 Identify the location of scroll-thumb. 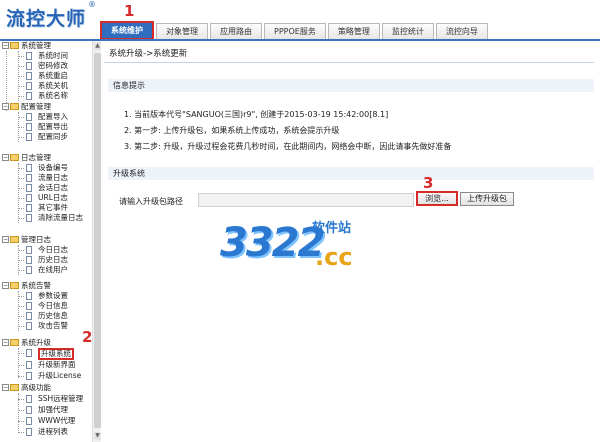
(97, 240).